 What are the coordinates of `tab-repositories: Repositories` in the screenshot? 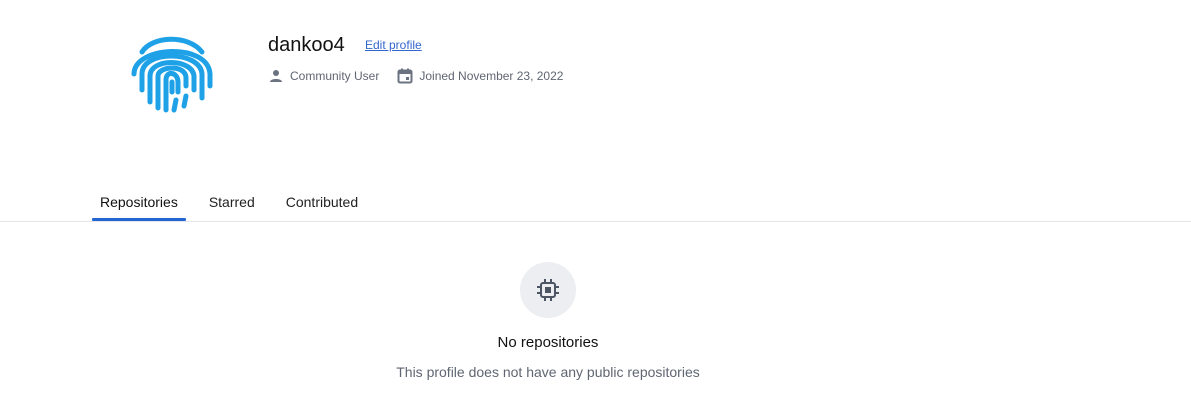 It's located at (139, 203).